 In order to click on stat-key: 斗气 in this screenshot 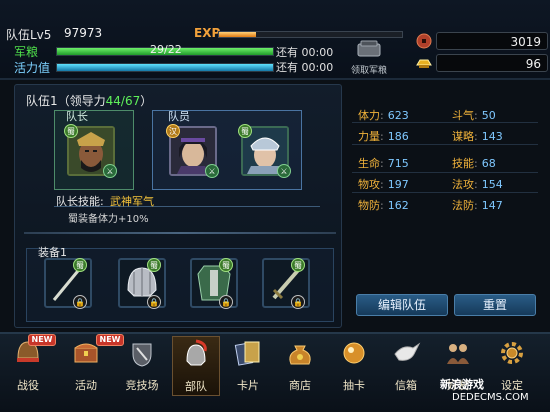, I will do `click(463, 115)`.